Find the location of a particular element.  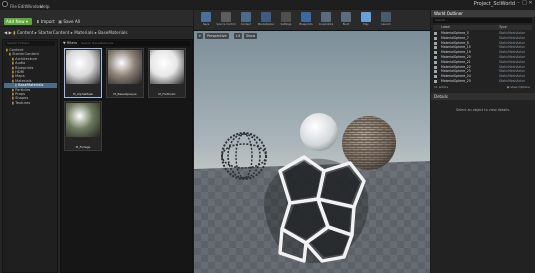

toolbar-play-button: Play is located at coordinates (366, 20).